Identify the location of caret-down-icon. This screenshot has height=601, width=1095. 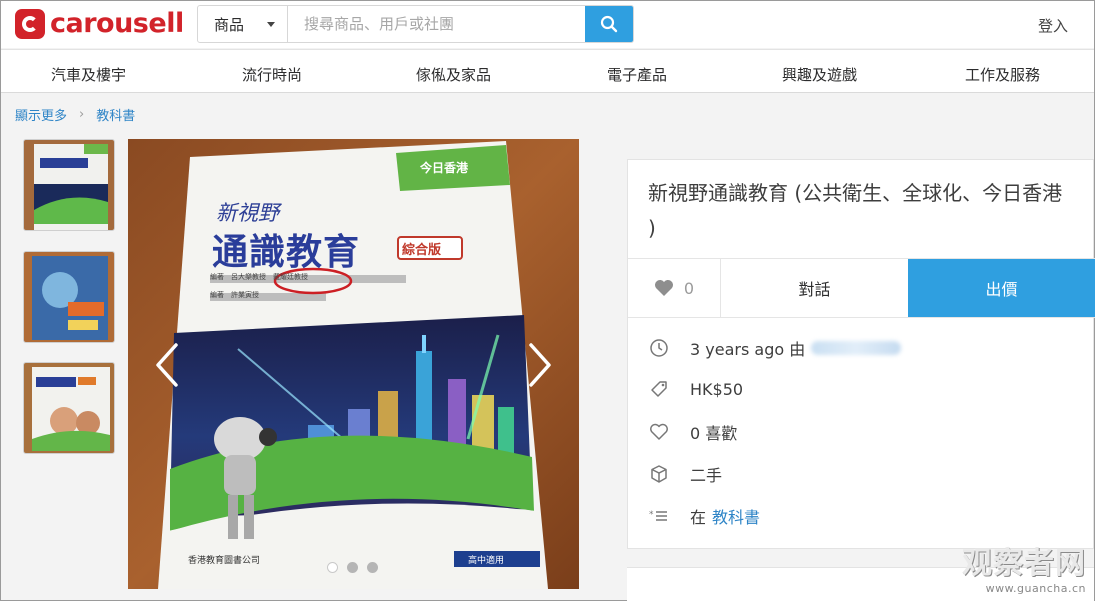
(271, 24).